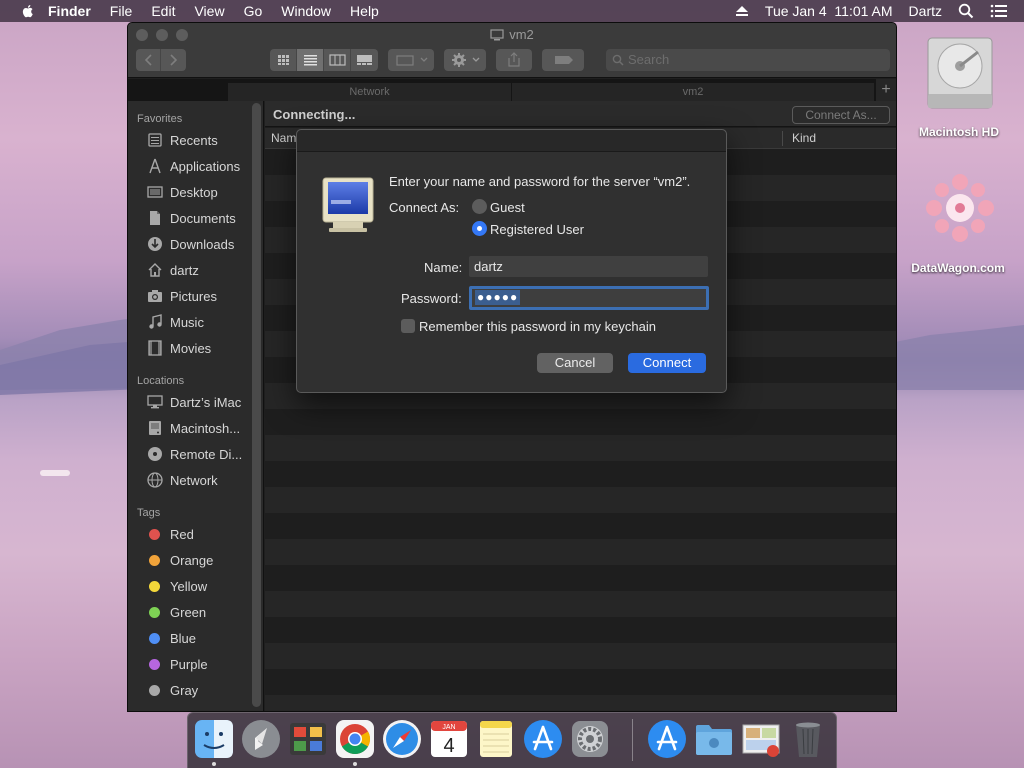 This screenshot has height=768, width=1024. I want to click on preview-icon, so click(761, 739).